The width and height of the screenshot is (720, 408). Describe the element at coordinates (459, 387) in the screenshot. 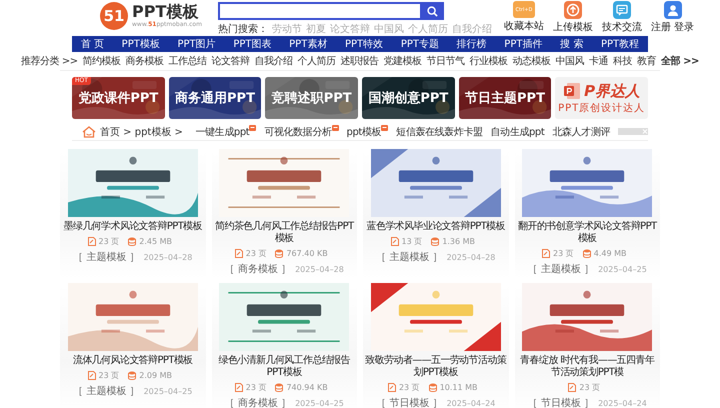

I see `file-size: 10.11 MB` at that location.